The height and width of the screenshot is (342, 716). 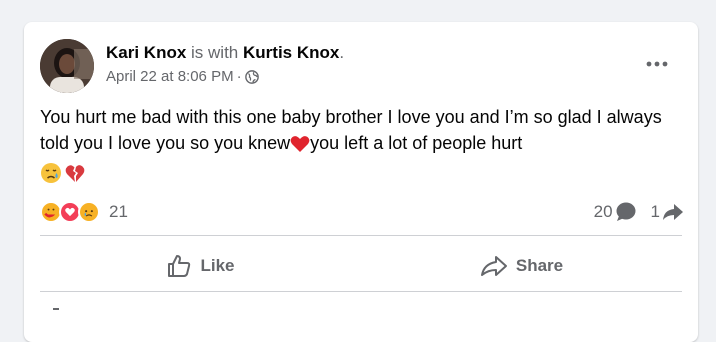 I want to click on post-actions: Like Share, so click(x=361, y=266).